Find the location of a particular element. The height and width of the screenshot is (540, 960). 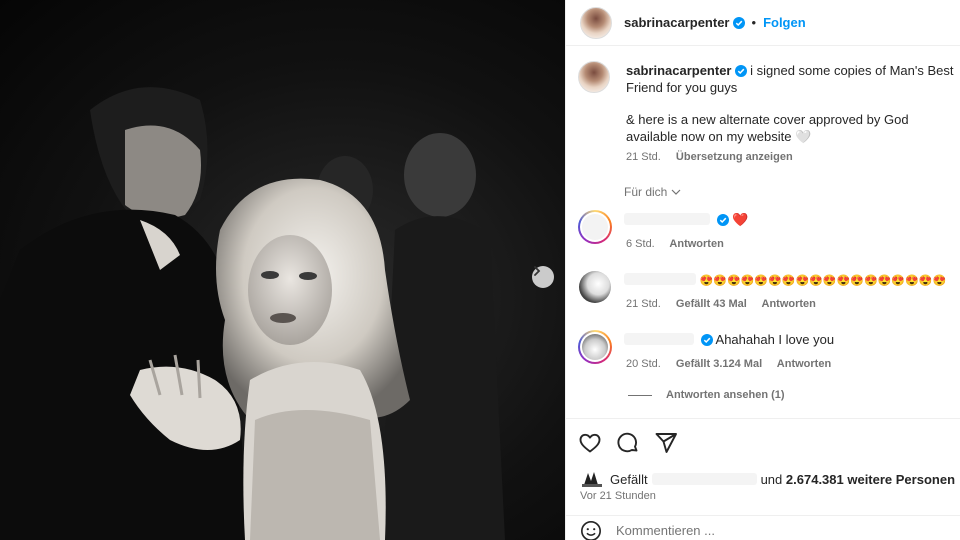

caption-meta: 21 Std. Übersetzung anzeigen is located at coordinates (791, 157).